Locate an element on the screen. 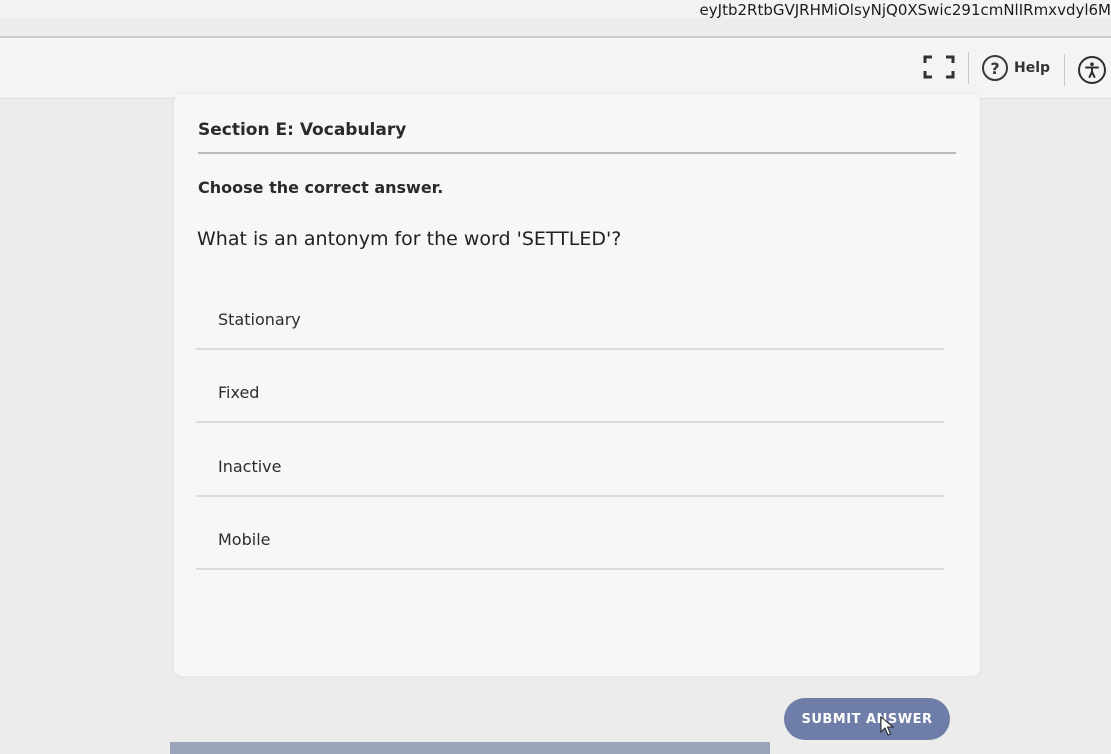 The image size is (1111, 754). answer-option: Inactive is located at coordinates (570, 471).